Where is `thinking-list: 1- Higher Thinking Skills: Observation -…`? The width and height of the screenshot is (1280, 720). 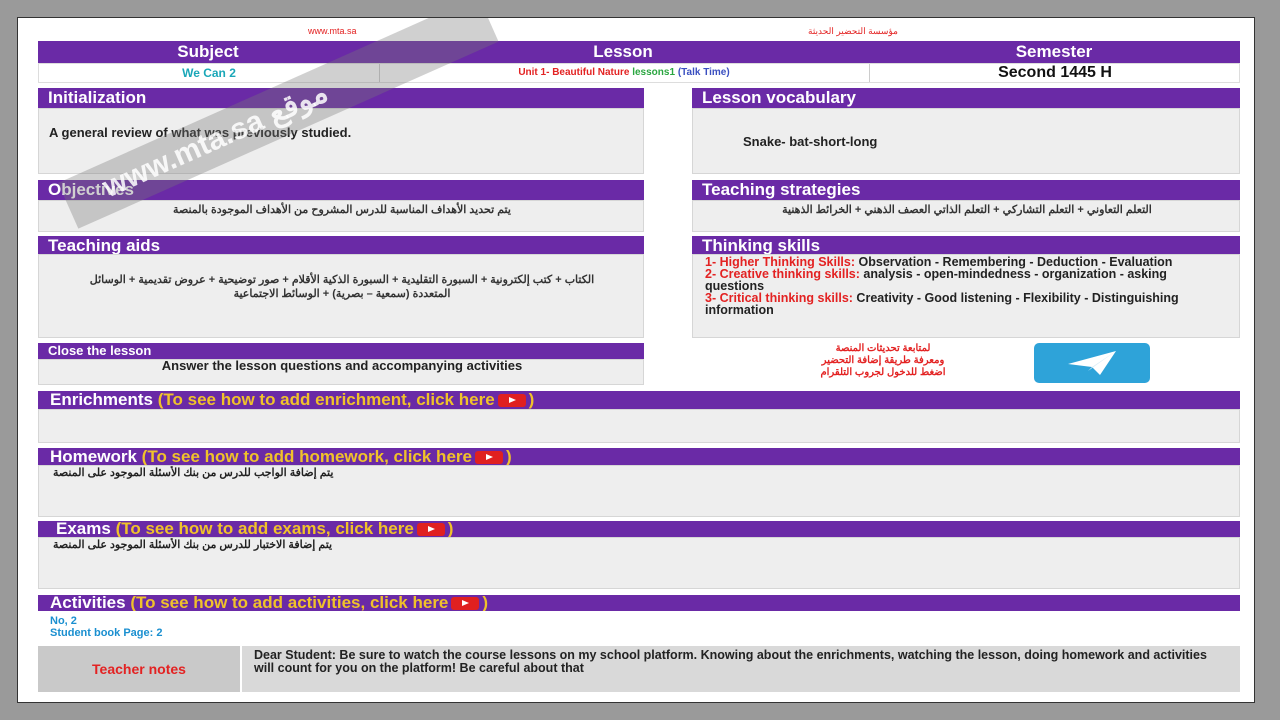 thinking-list: 1- Higher Thinking Skills: Observation -… is located at coordinates (965, 286).